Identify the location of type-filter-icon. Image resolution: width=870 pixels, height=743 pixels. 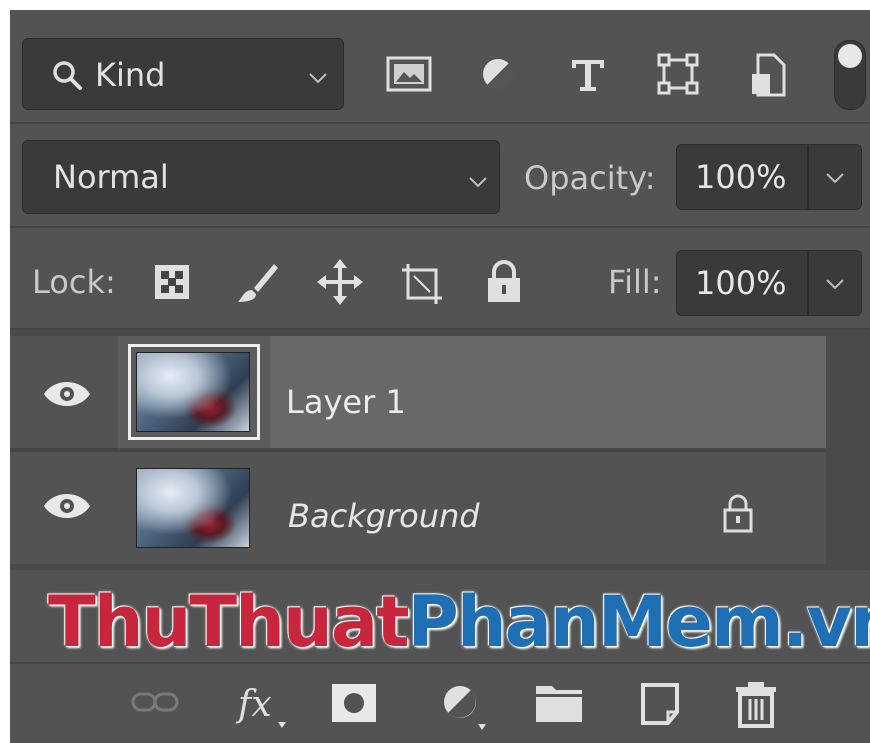
(588, 74).